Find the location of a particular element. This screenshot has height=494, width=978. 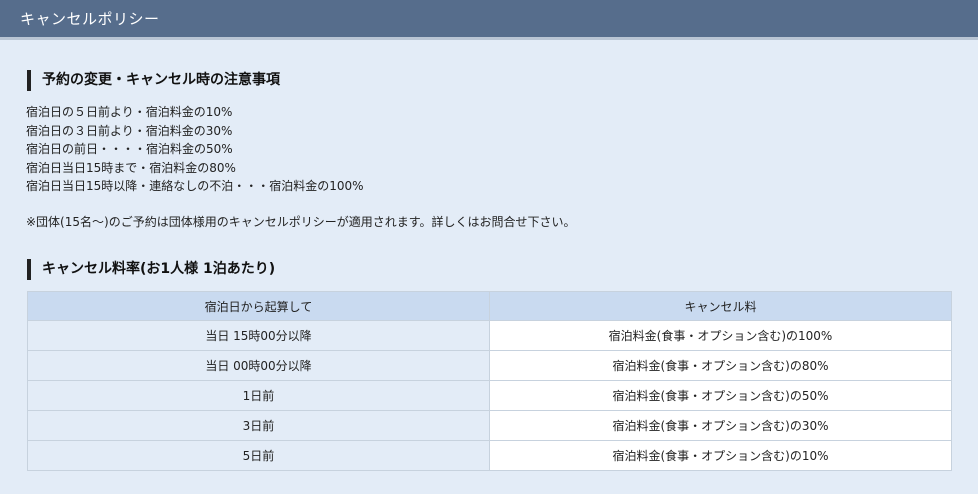

header-bar: キャンセルポリシー is located at coordinates (489, 20).